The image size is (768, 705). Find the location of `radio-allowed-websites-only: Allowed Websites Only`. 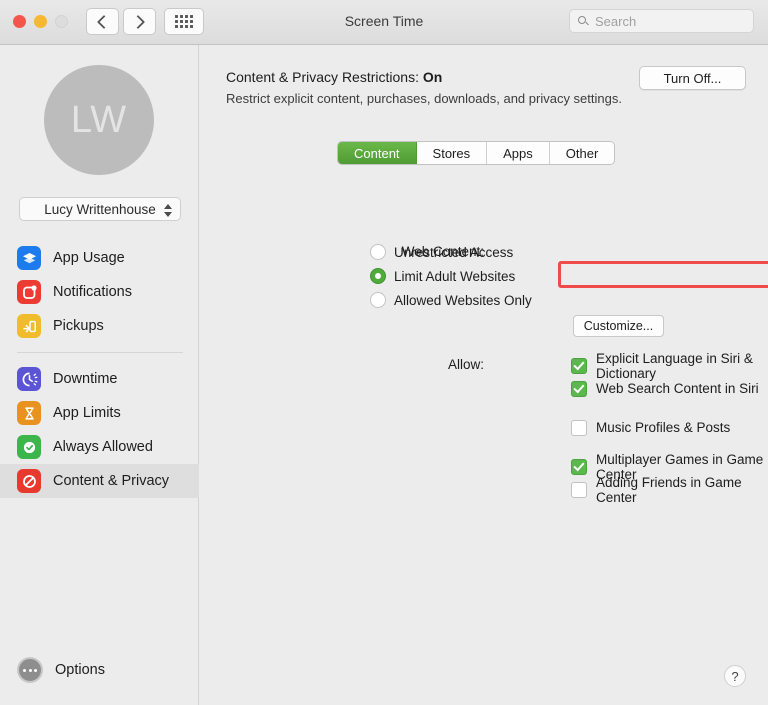

radio-allowed-websites-only: Allowed Websites Only is located at coordinates (451, 300).